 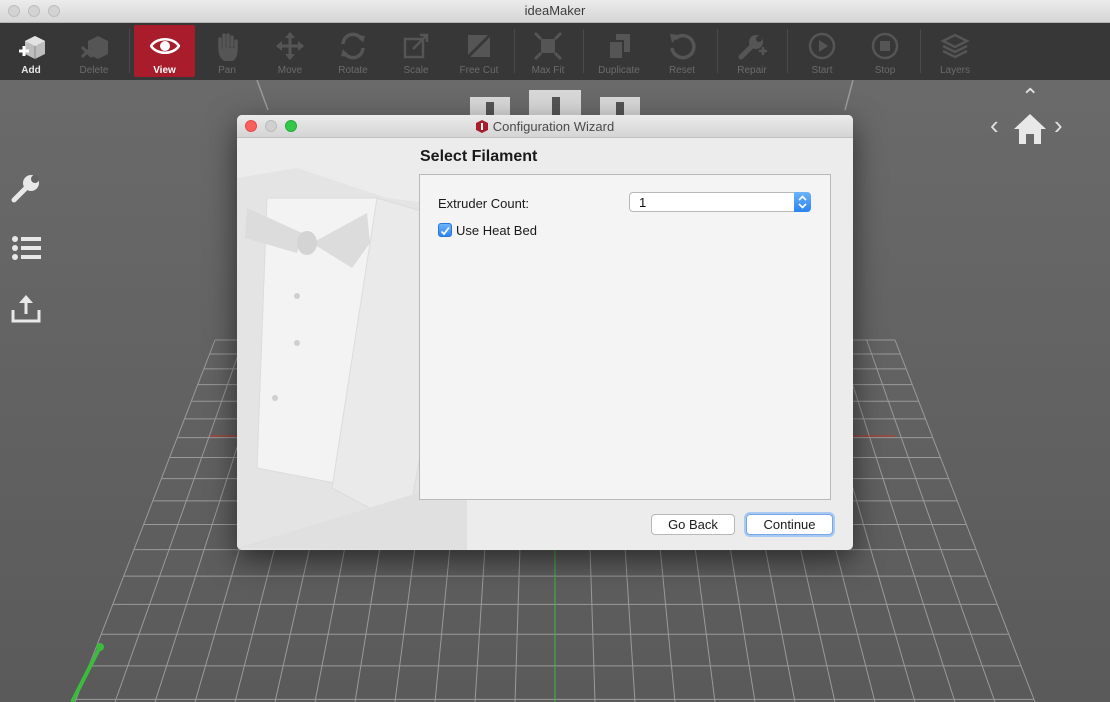 What do you see at coordinates (553, 126) in the screenshot?
I see `dialog-title: Configuration Wizard` at bounding box center [553, 126].